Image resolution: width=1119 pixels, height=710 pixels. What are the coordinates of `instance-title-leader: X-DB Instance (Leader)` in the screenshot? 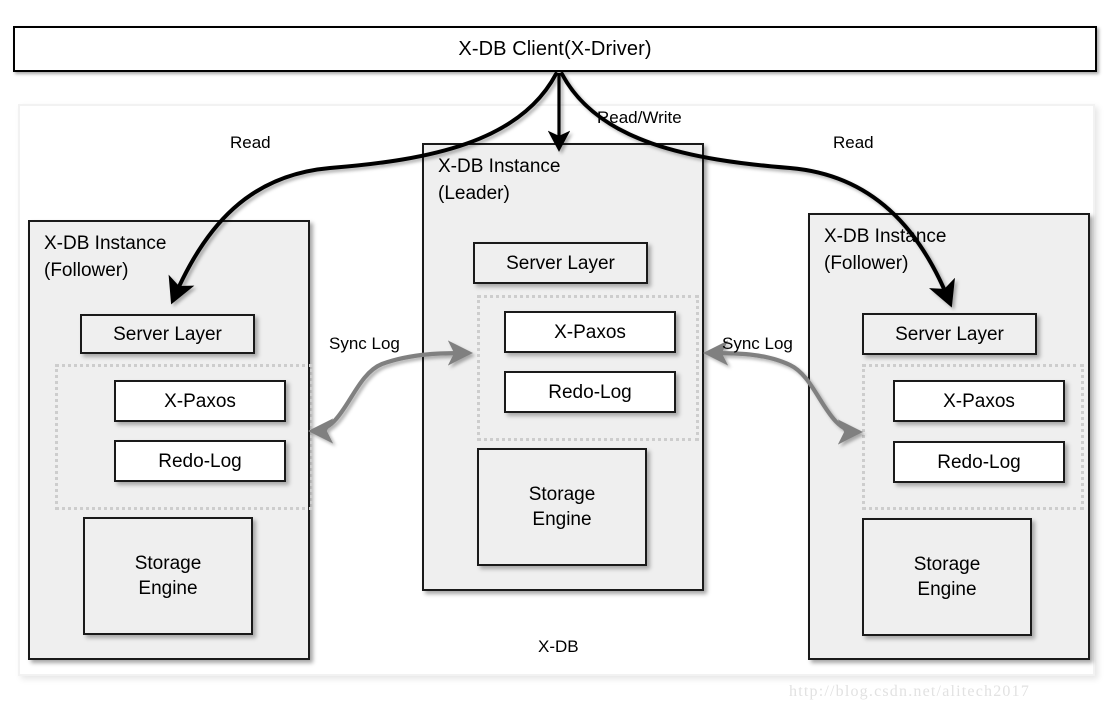 It's located at (499, 180).